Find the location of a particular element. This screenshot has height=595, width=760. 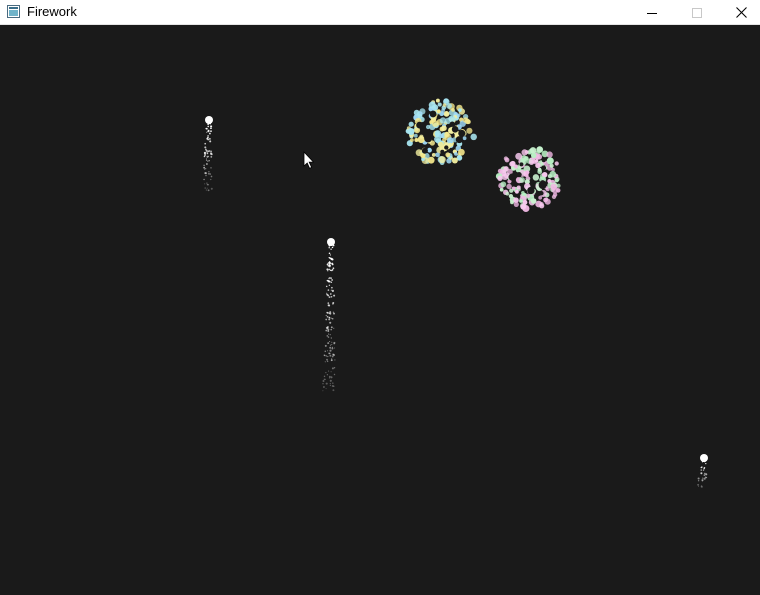

app-window-icon is located at coordinates (13, 11).